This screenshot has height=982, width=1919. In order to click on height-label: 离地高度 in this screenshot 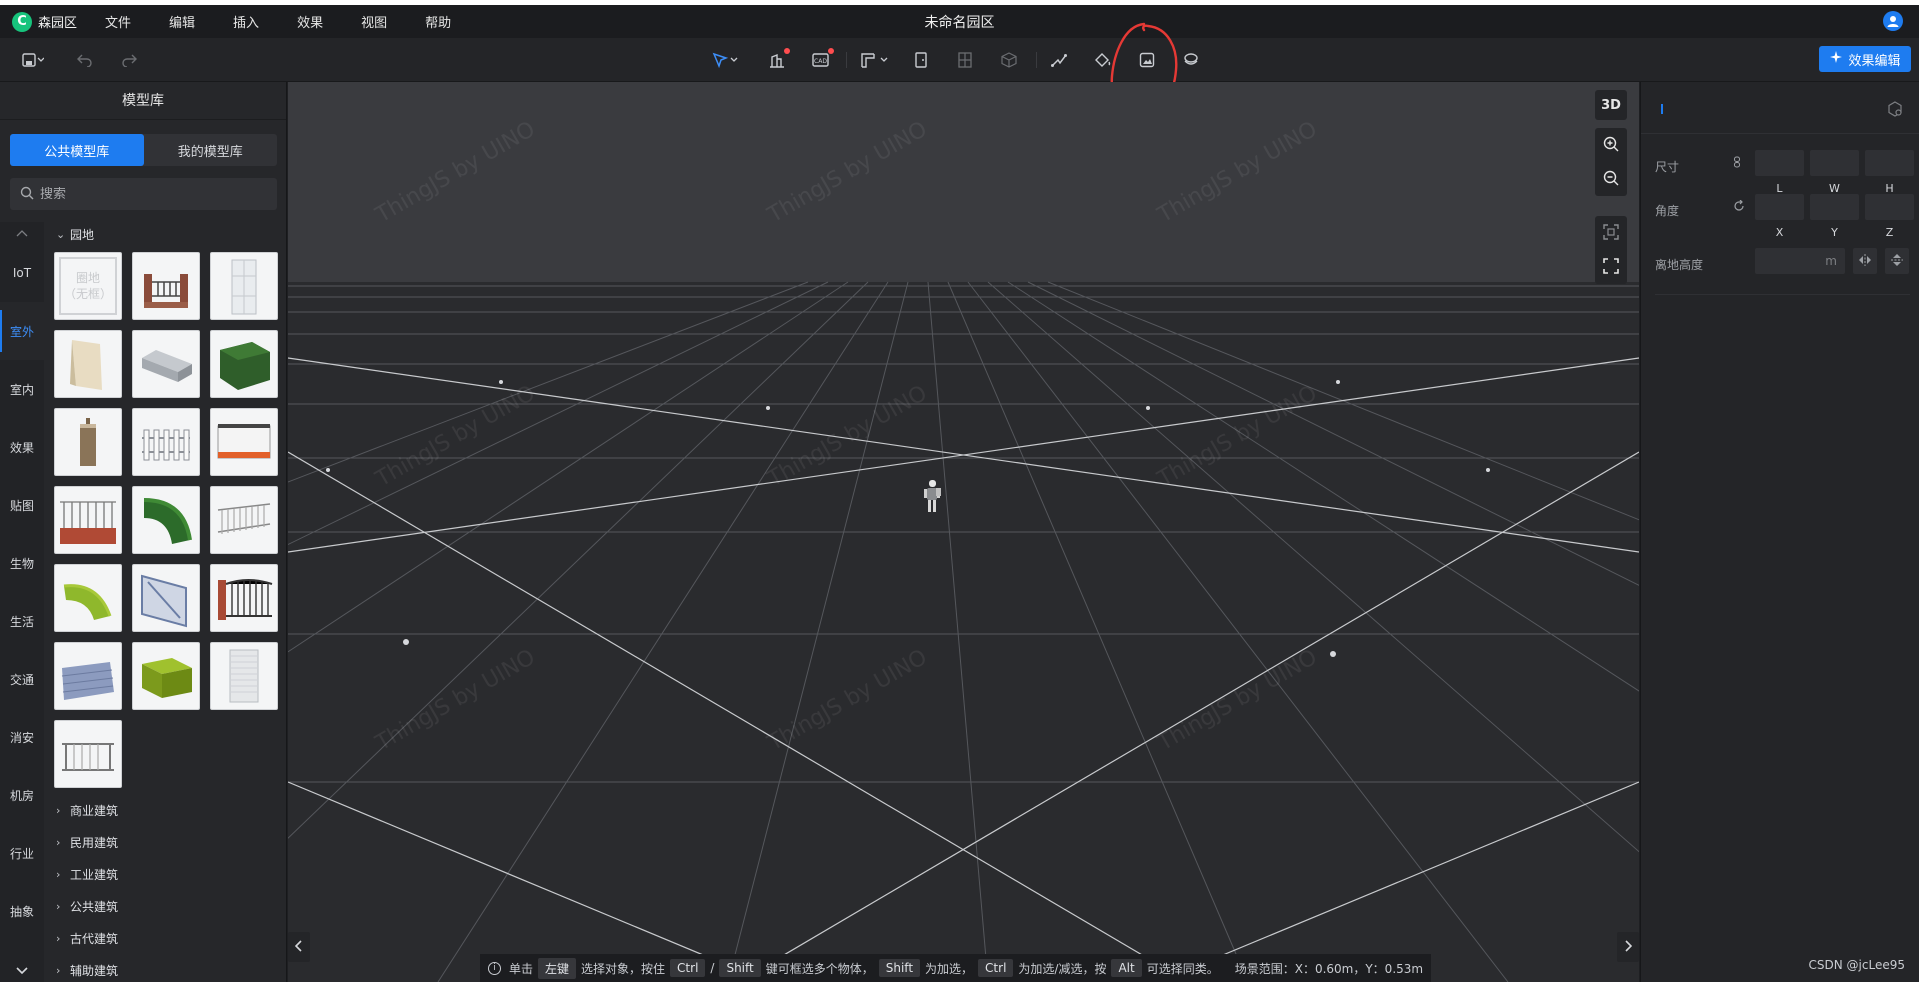, I will do `click(1679, 265)`.